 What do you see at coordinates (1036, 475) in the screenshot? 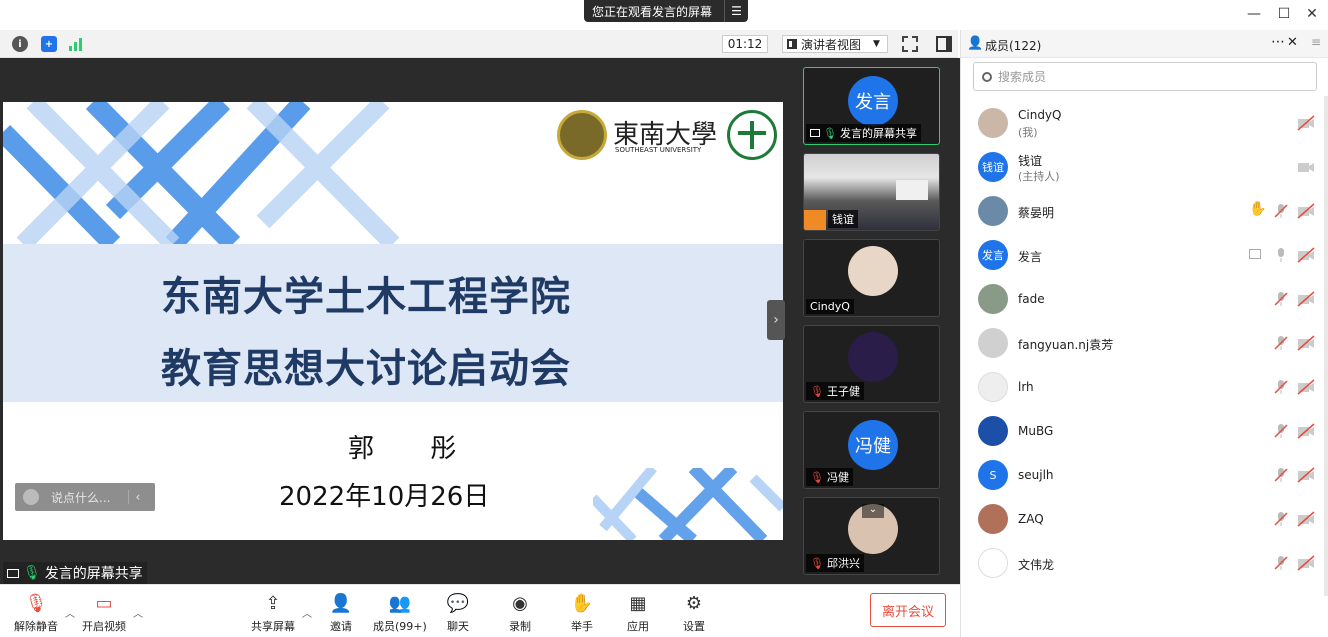
I see `member-name: seujlh` at bounding box center [1036, 475].